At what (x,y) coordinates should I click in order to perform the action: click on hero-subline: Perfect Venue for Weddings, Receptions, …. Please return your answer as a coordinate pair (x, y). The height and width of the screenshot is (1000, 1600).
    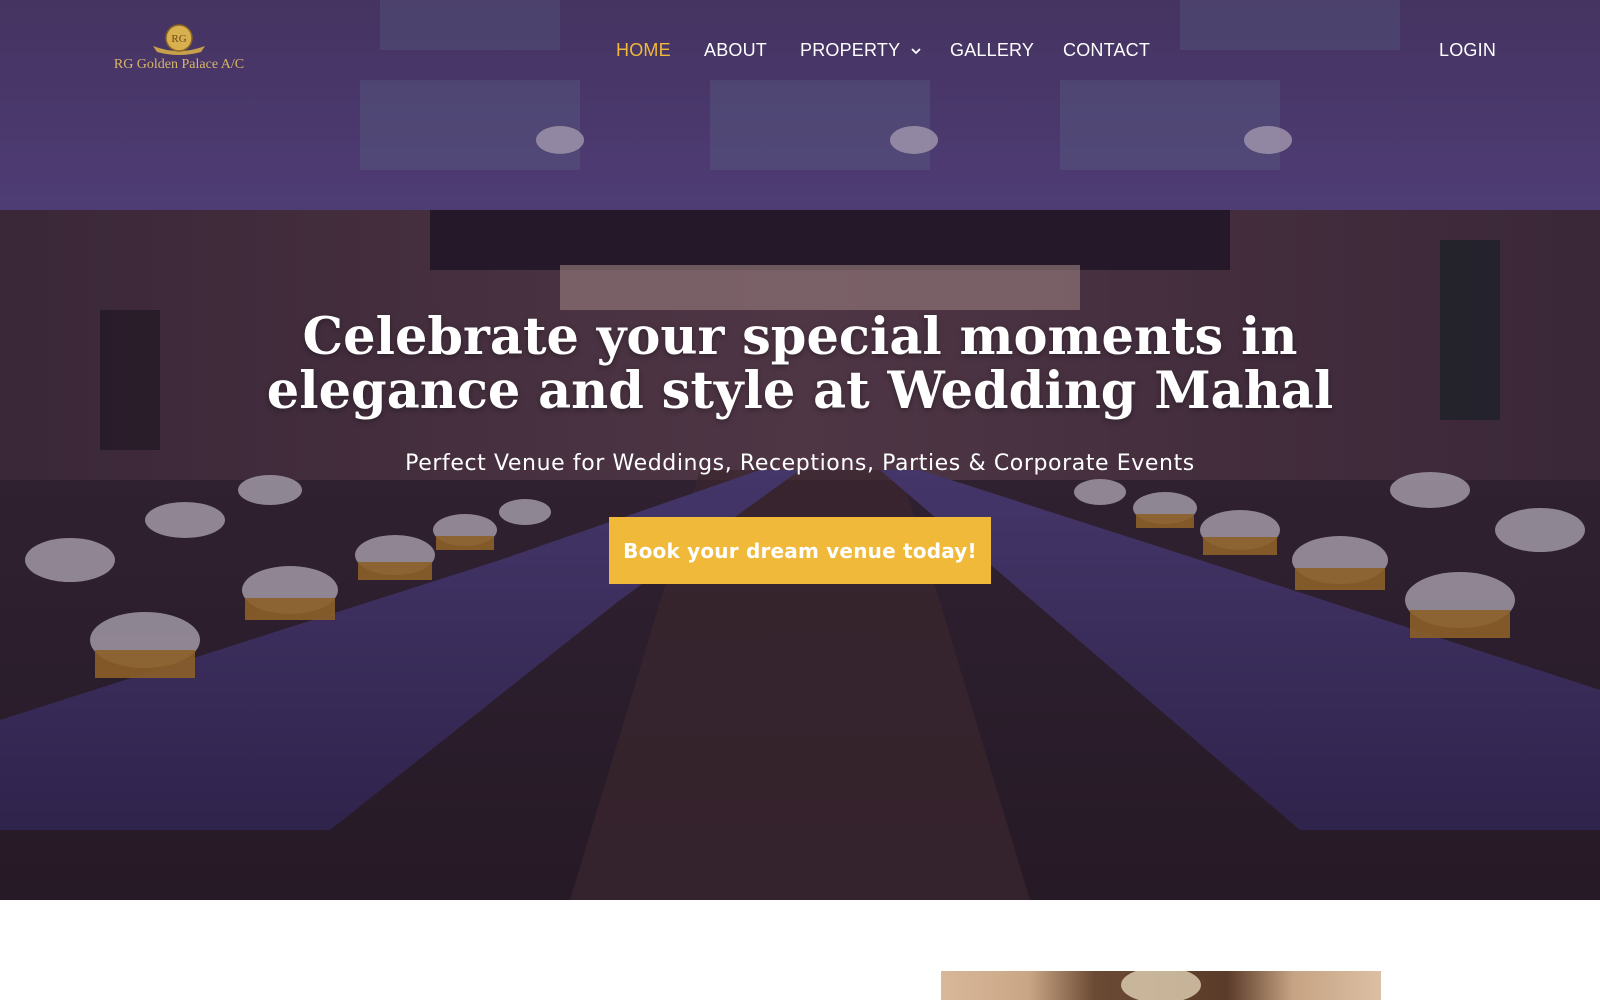
    Looking at the image, I should click on (800, 463).